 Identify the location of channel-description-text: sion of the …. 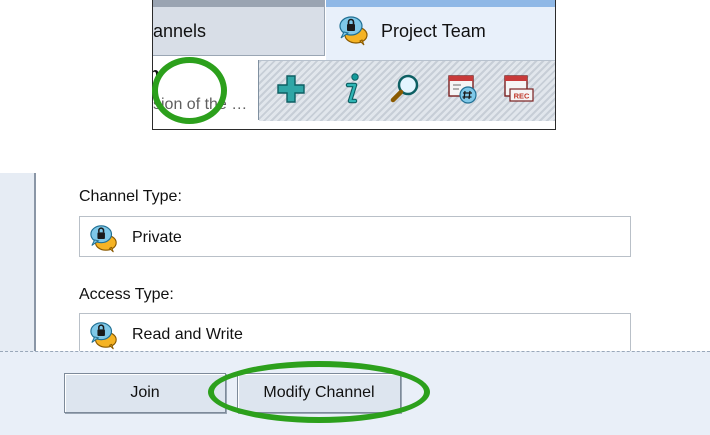
(200, 104).